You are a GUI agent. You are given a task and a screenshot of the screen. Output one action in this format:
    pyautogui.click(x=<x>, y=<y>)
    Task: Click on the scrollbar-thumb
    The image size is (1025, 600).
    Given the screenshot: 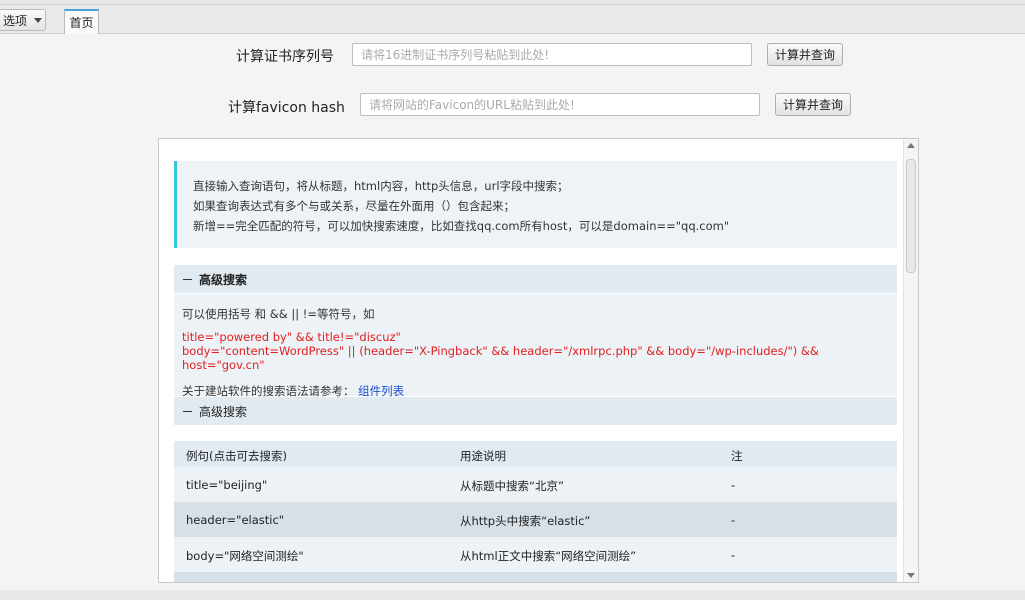 What is the action you would take?
    pyautogui.click(x=911, y=216)
    